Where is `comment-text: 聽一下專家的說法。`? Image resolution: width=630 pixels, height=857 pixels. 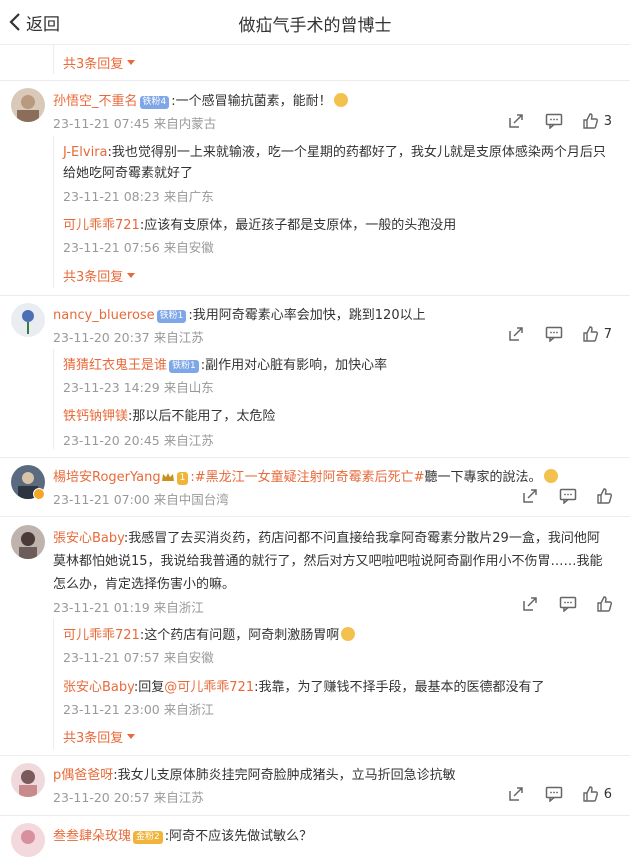
comment-text: 聽一下專家的說法。 is located at coordinates (483, 477).